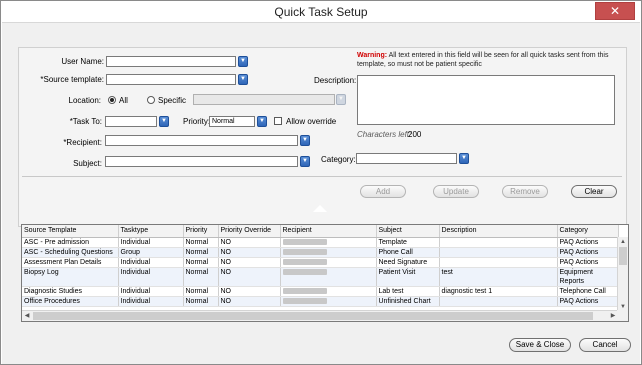 This screenshot has width=642, height=365. I want to click on table-cell: ASC - Pre admission, so click(70, 242).